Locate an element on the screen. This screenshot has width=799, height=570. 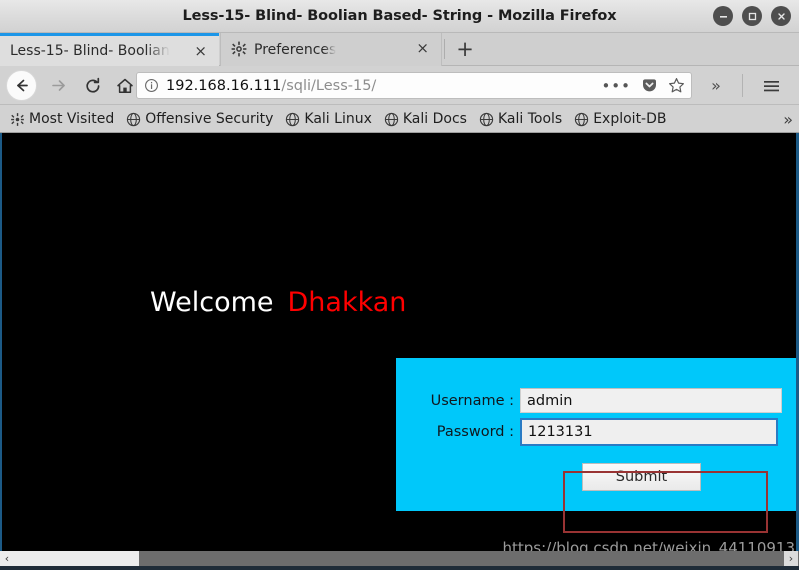
scroll-right-arrow-icon: › is located at coordinates (791, 558).